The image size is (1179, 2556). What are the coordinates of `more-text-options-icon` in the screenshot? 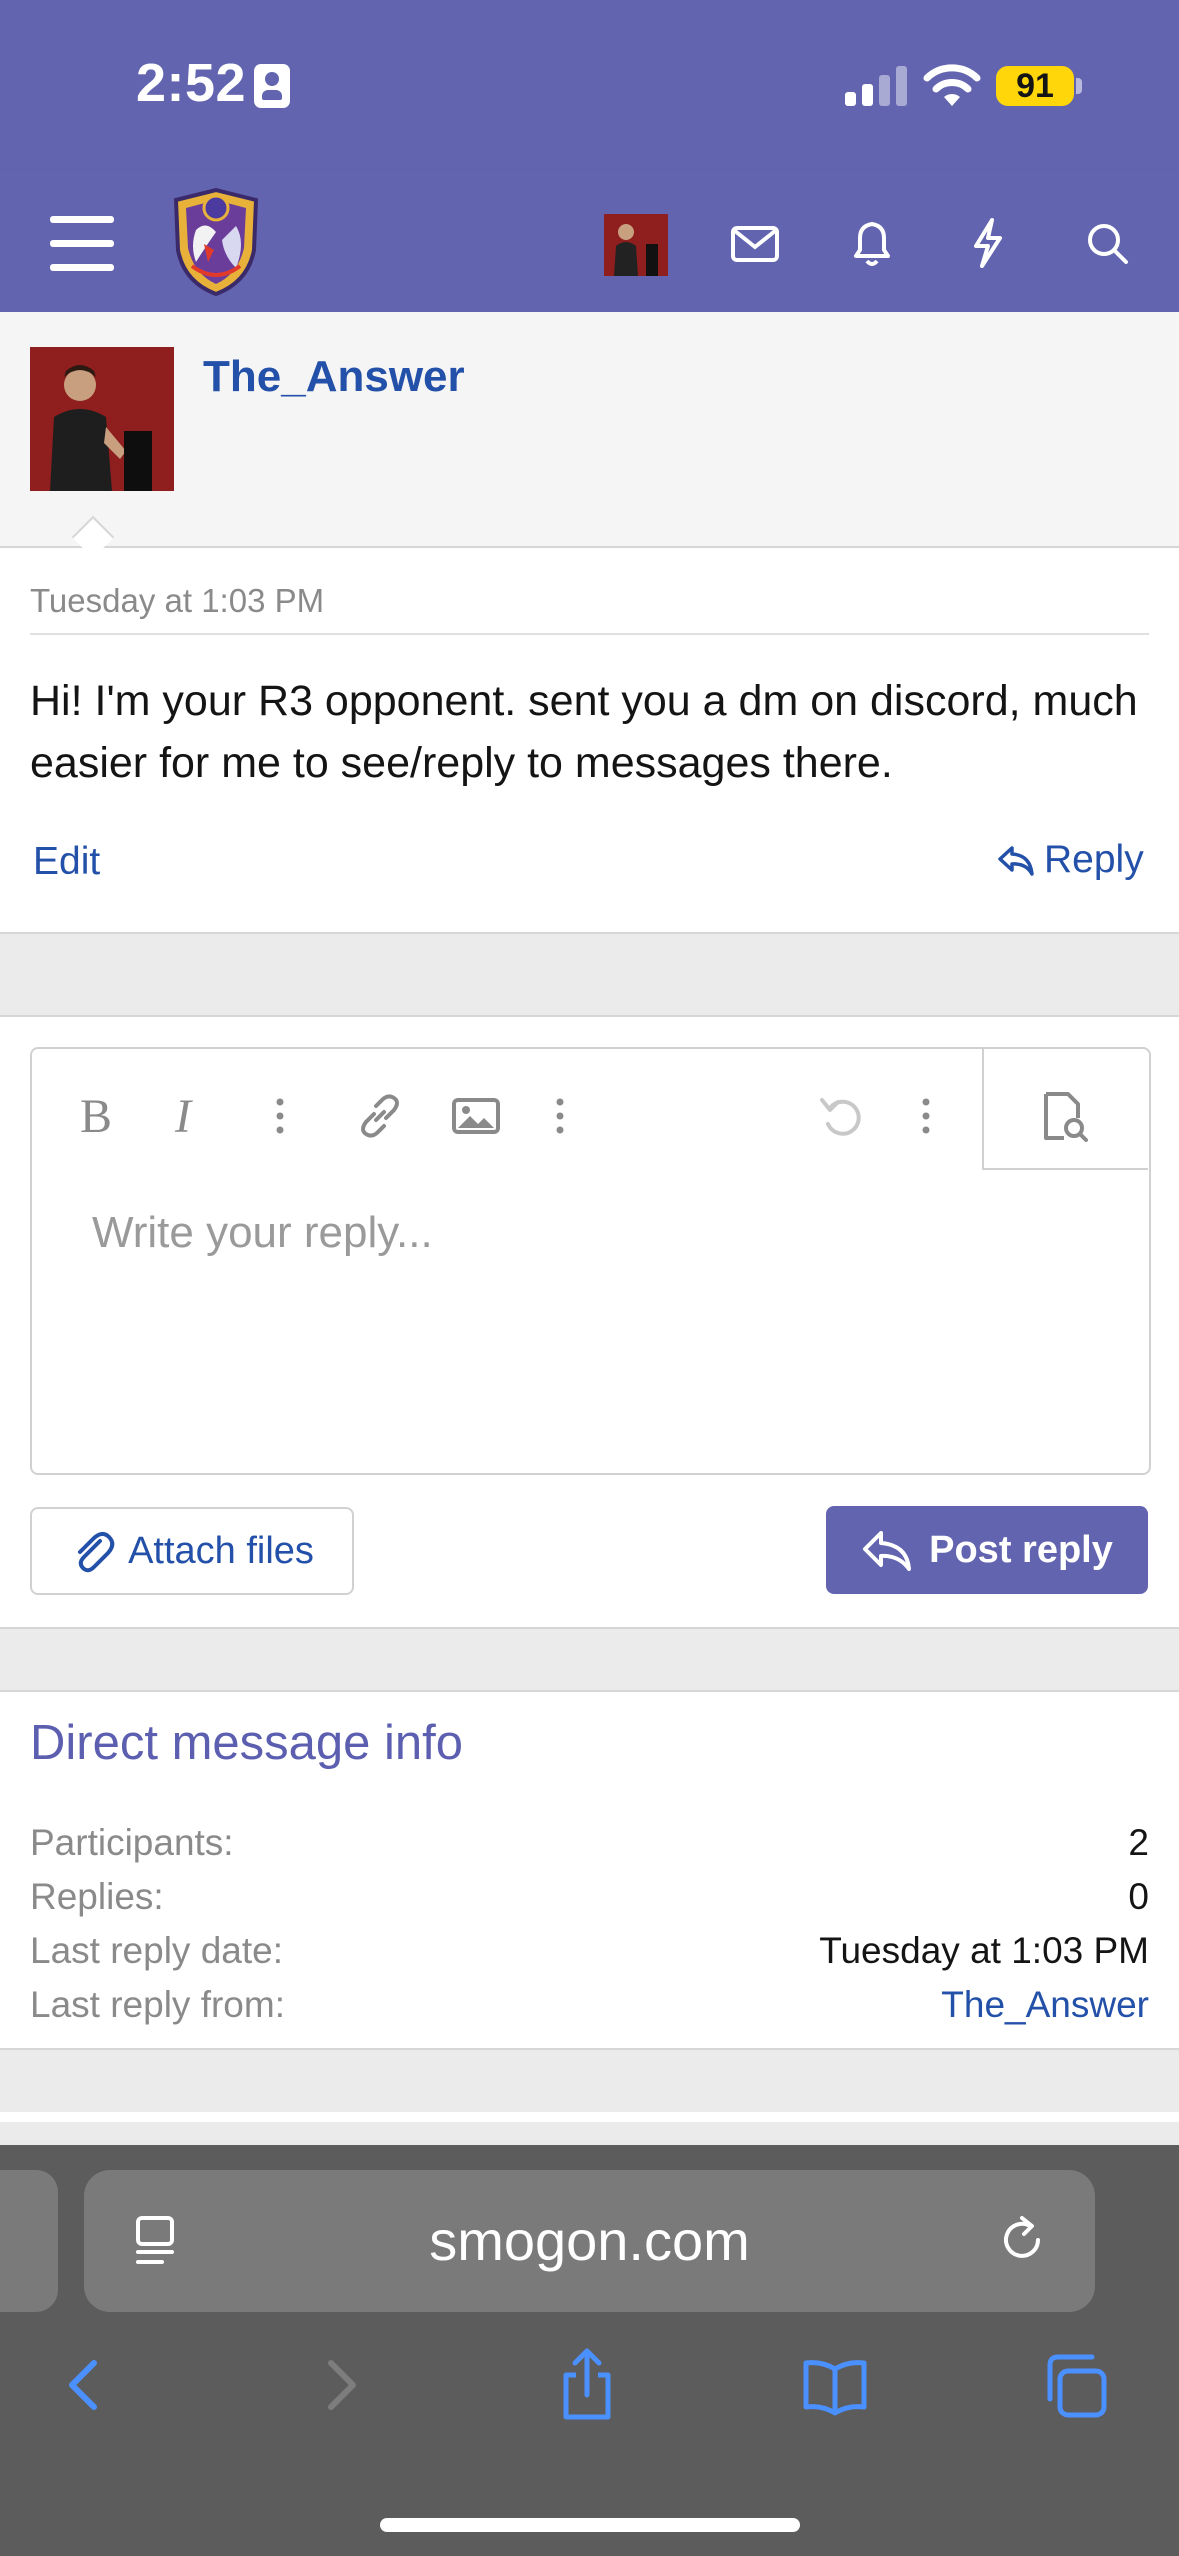 It's located at (280, 1116).